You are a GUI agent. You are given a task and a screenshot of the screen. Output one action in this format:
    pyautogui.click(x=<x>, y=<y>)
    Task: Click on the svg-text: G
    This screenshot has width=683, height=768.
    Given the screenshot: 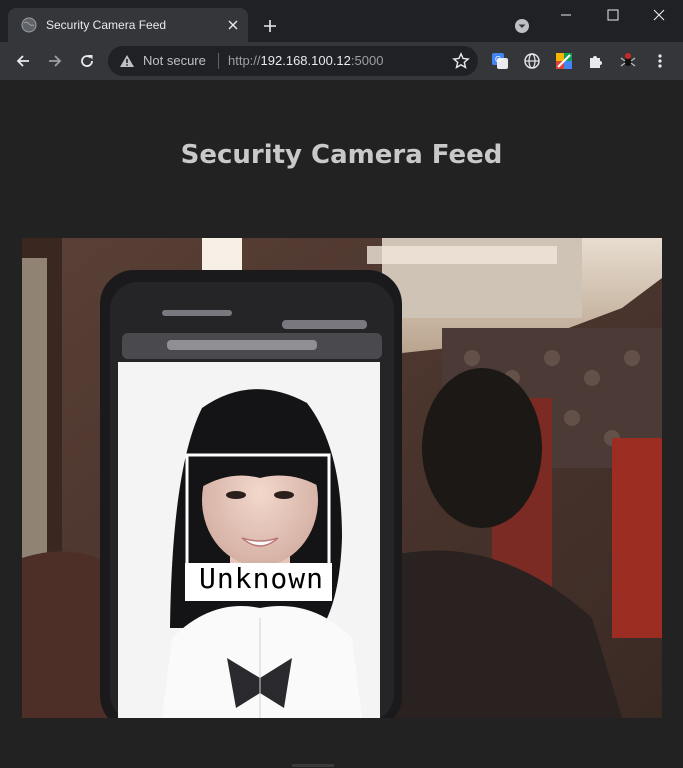 What is the action you would take?
    pyautogui.click(x=498, y=59)
    